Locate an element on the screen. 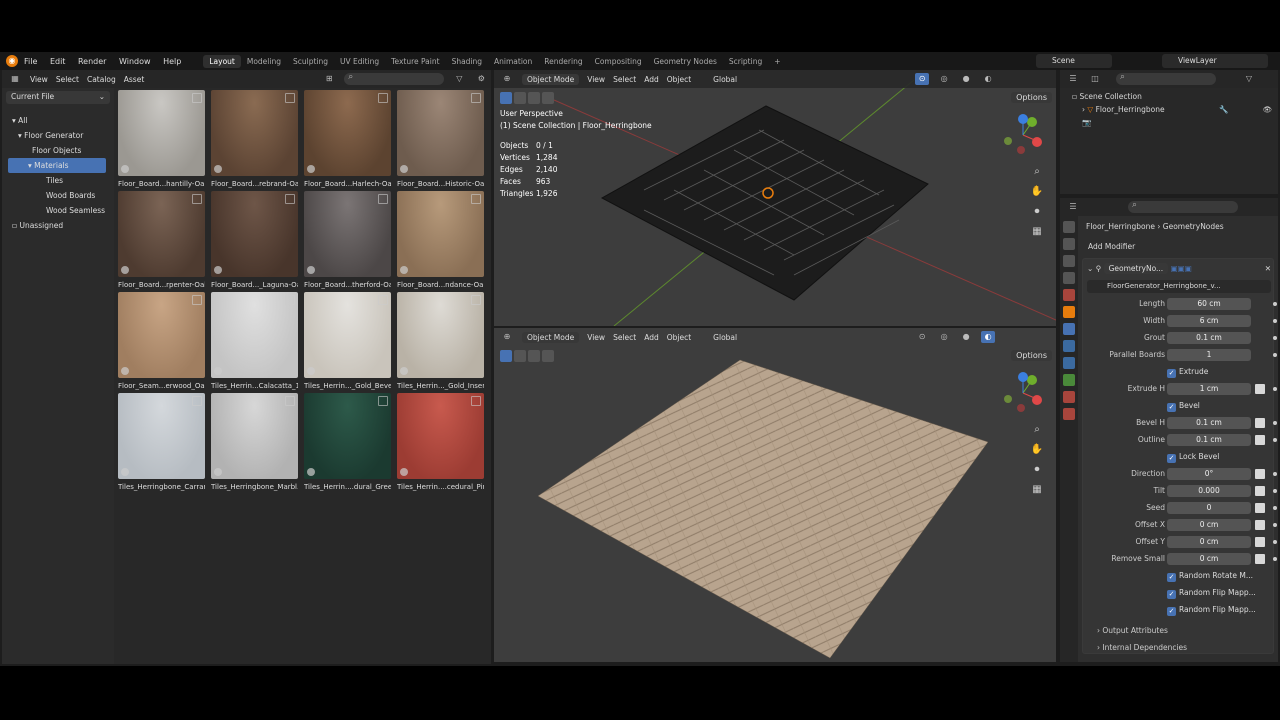  asset-thumbnail: Floor_Seam...erwood_Oak is located at coordinates (161, 341).